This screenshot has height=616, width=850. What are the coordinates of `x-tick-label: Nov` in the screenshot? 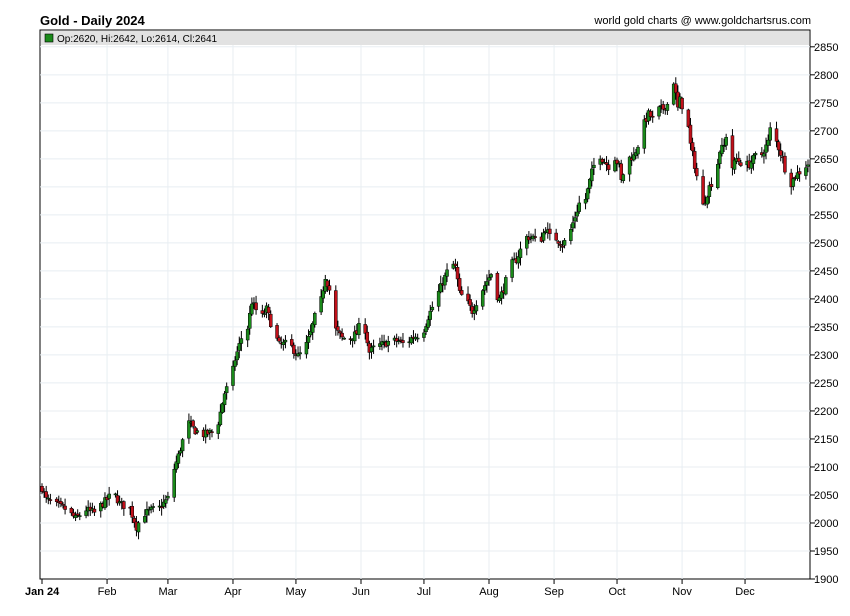 It's located at (682, 592).